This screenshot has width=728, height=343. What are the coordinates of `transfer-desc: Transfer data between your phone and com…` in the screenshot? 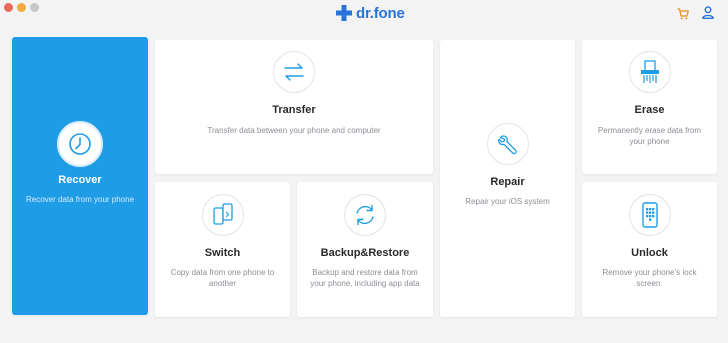 It's located at (294, 130).